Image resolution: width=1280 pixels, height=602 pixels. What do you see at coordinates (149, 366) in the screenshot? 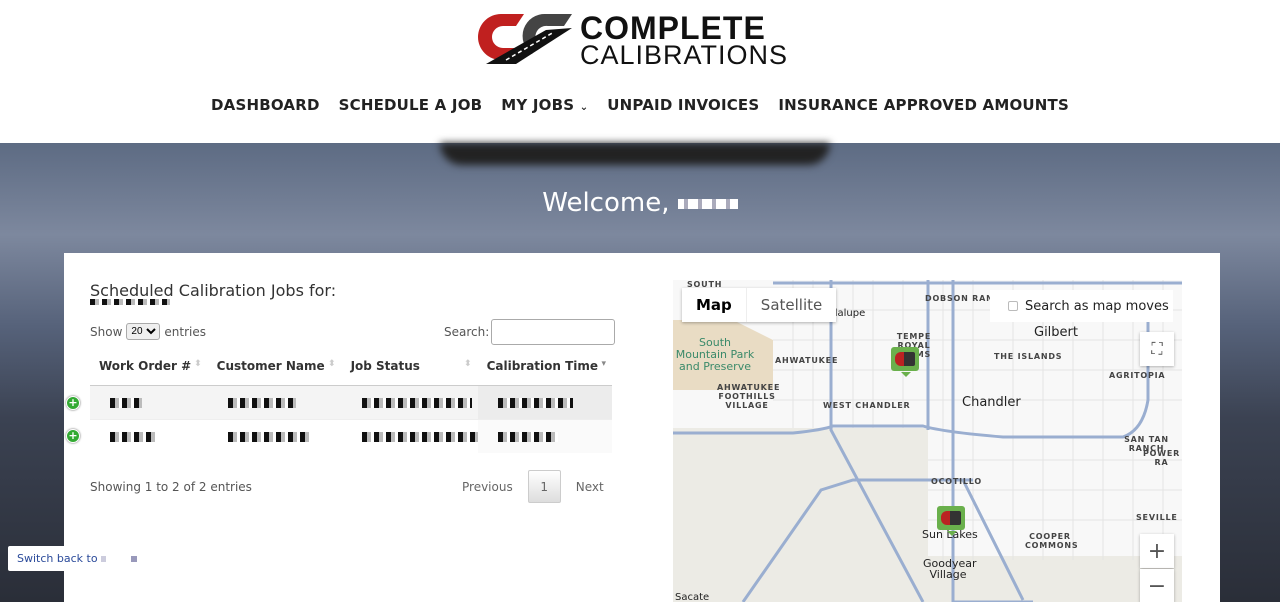
I see `col-work-order: Work Order # ⬍` at bounding box center [149, 366].